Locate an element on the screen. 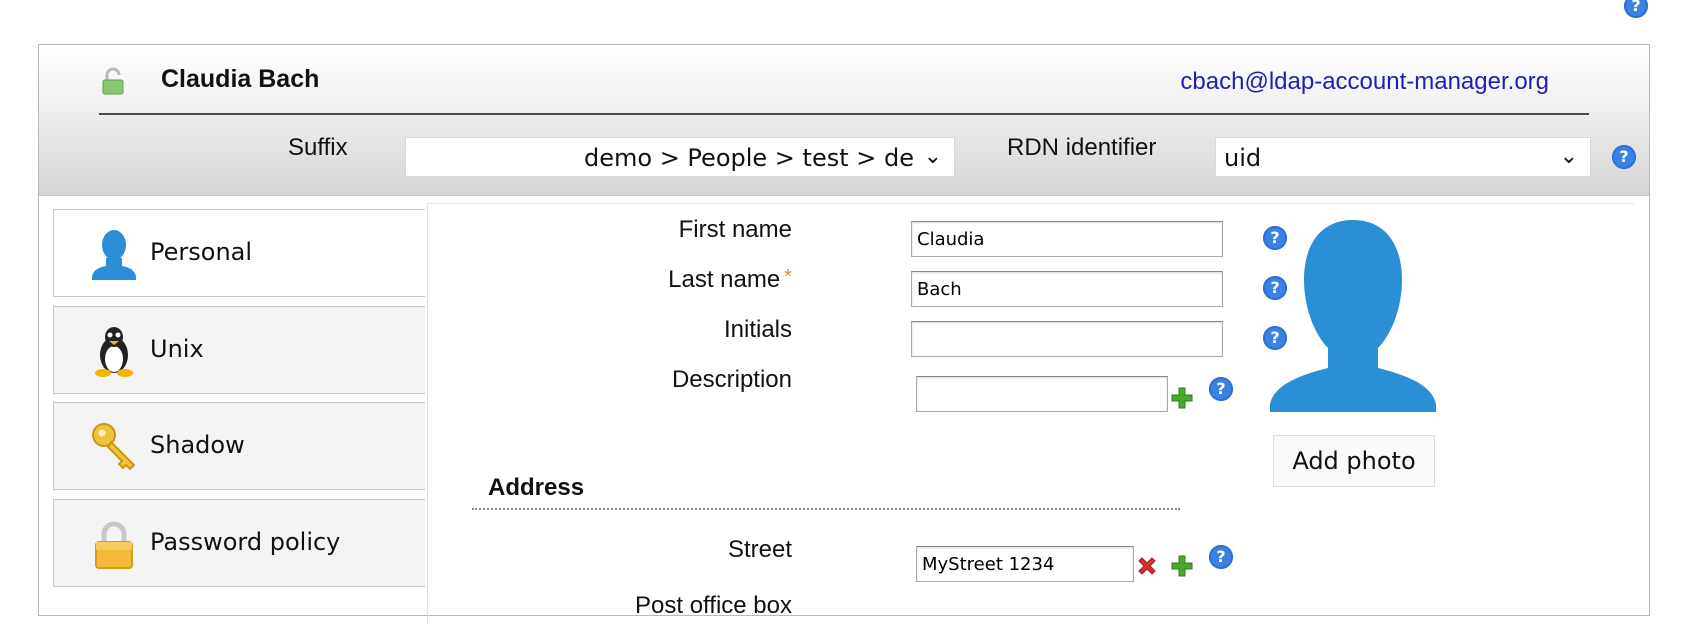 The image size is (1700, 624). rdn-identifier-label: RDN identifier is located at coordinates (1082, 147).